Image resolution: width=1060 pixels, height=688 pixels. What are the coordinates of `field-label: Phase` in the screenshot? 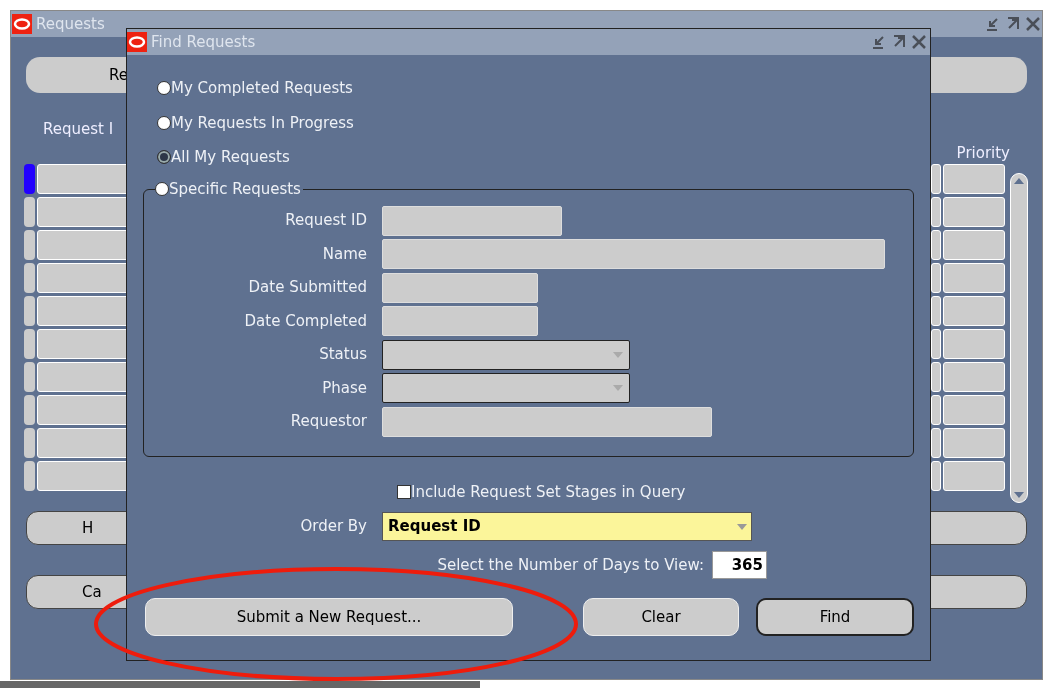 It's located at (344, 388).